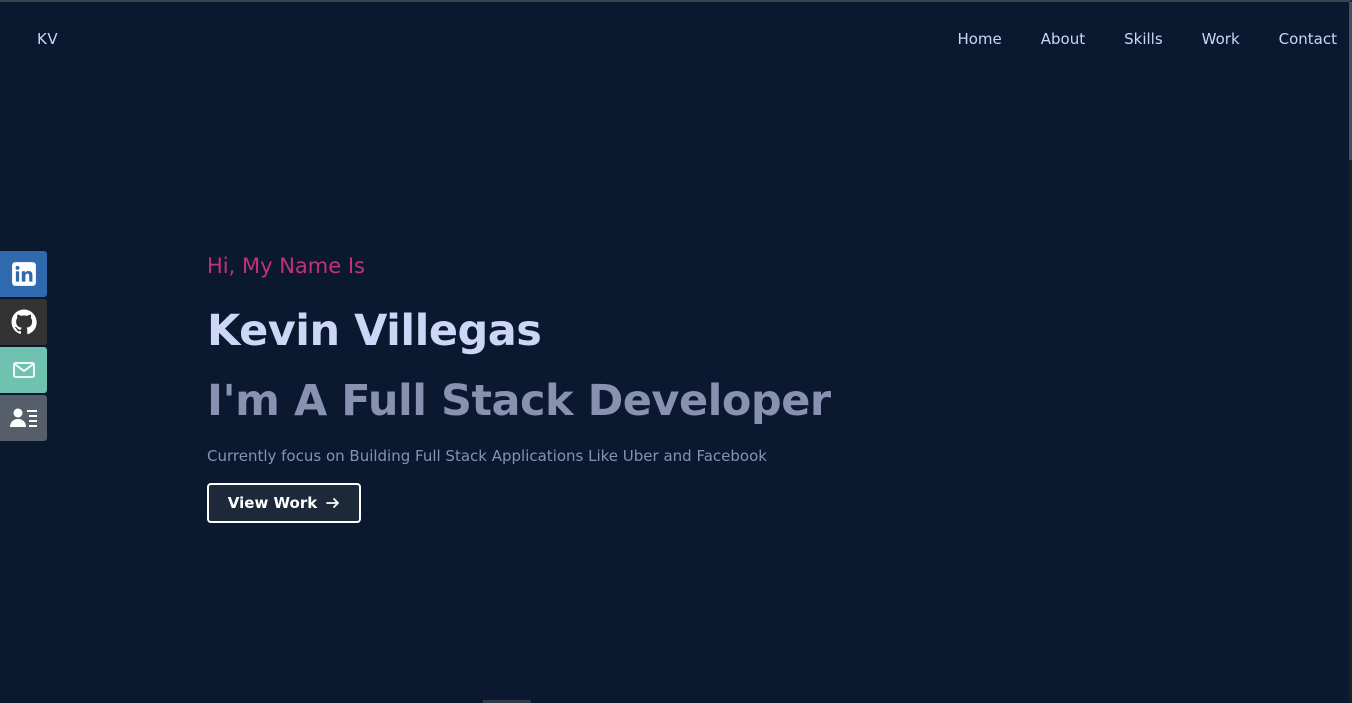 The width and height of the screenshot is (1352, 703). I want to click on social-bar, so click(23, 347).